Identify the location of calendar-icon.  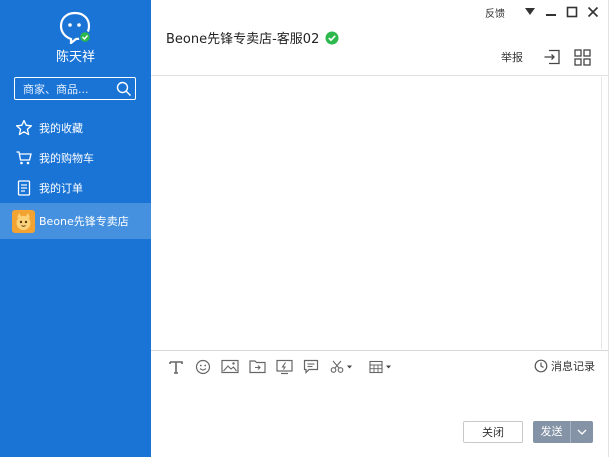
(383, 367).